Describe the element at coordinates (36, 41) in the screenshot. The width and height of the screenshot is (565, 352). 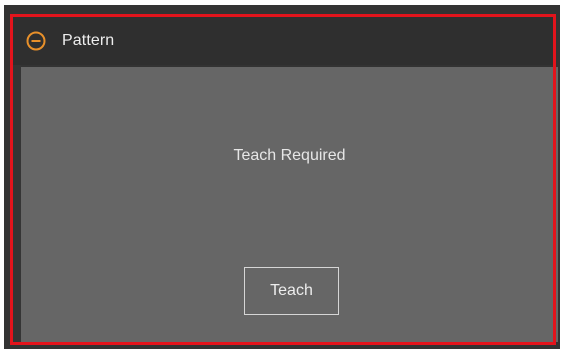
I see `minus-circle-icon` at that location.